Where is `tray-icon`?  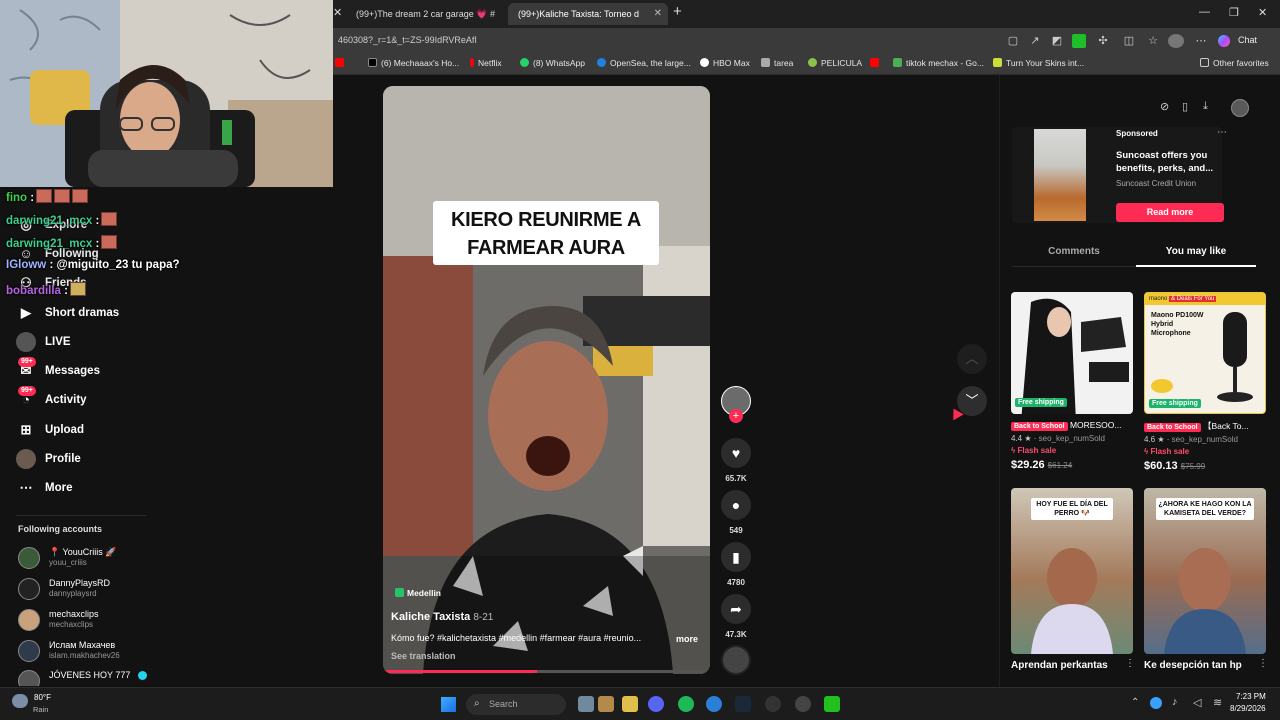
tray-icon is located at coordinates (1156, 703).